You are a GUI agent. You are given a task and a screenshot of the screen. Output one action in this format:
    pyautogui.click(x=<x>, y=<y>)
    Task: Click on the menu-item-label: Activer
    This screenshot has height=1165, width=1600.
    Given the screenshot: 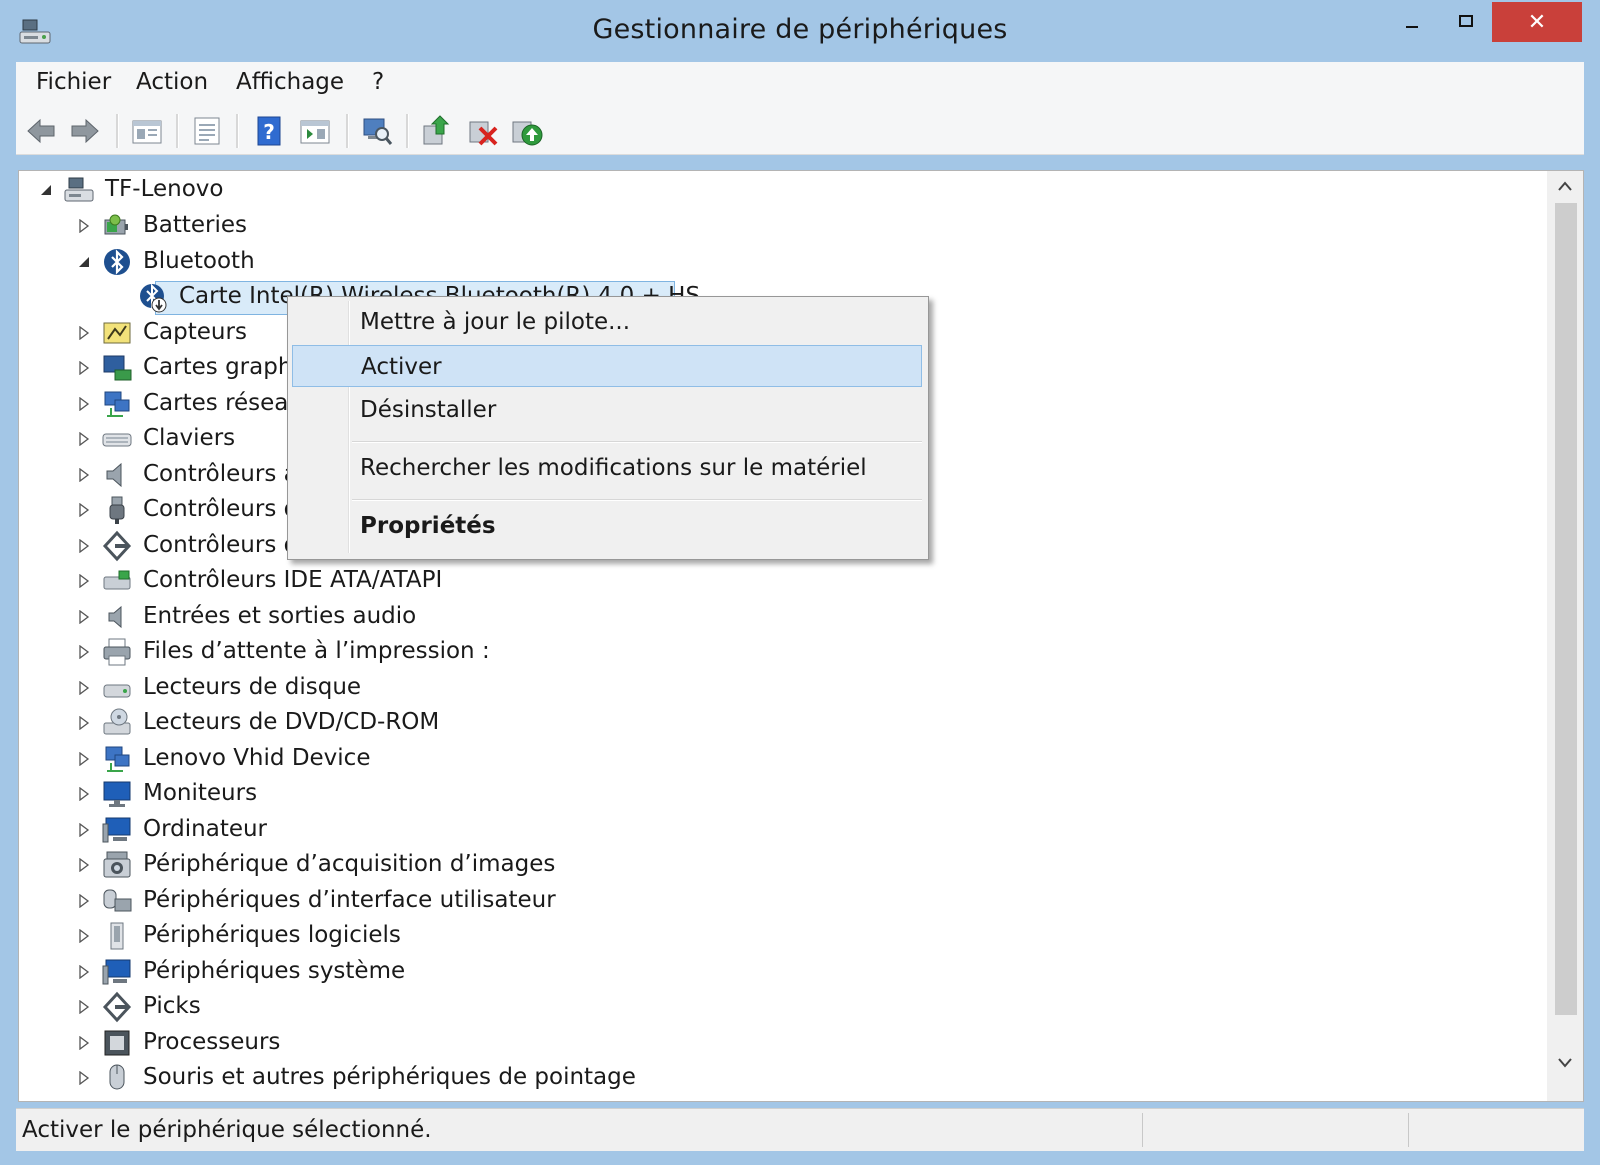 What is the action you would take?
    pyautogui.click(x=401, y=367)
    